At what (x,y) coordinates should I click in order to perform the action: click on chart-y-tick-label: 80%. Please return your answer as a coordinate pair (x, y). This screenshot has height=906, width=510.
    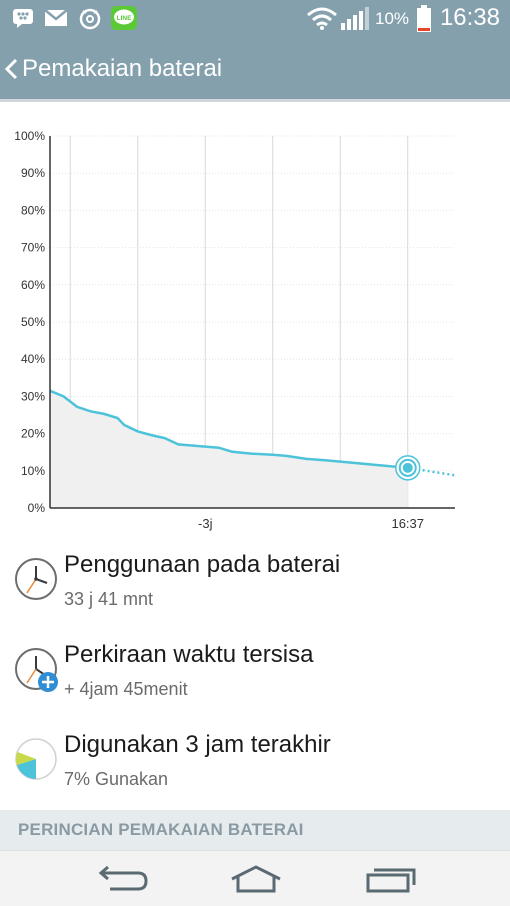
    Looking at the image, I should click on (33, 210).